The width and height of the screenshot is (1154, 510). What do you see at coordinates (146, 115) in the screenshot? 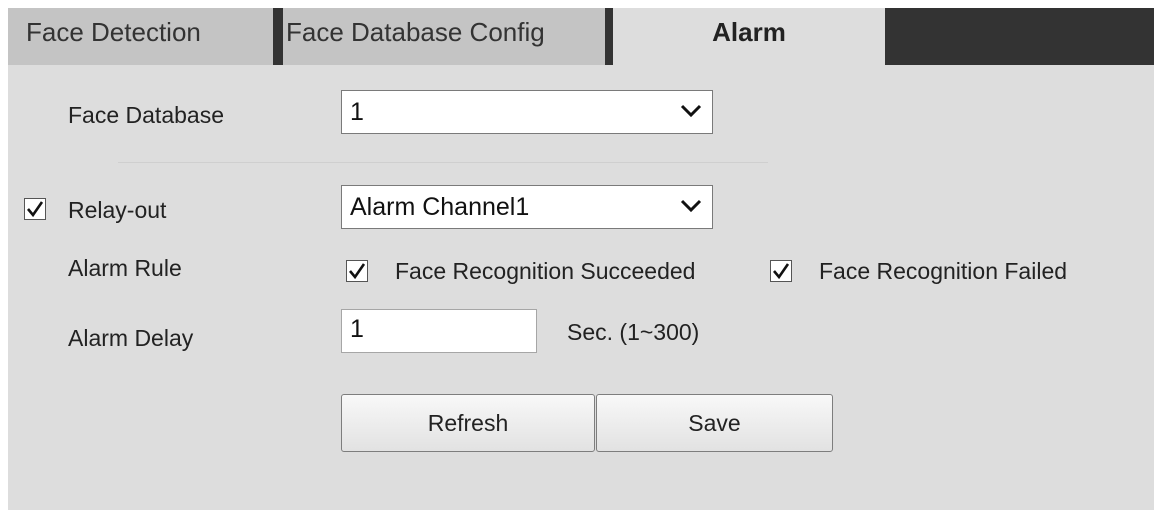
I see `face-database-label: Face Database` at bounding box center [146, 115].